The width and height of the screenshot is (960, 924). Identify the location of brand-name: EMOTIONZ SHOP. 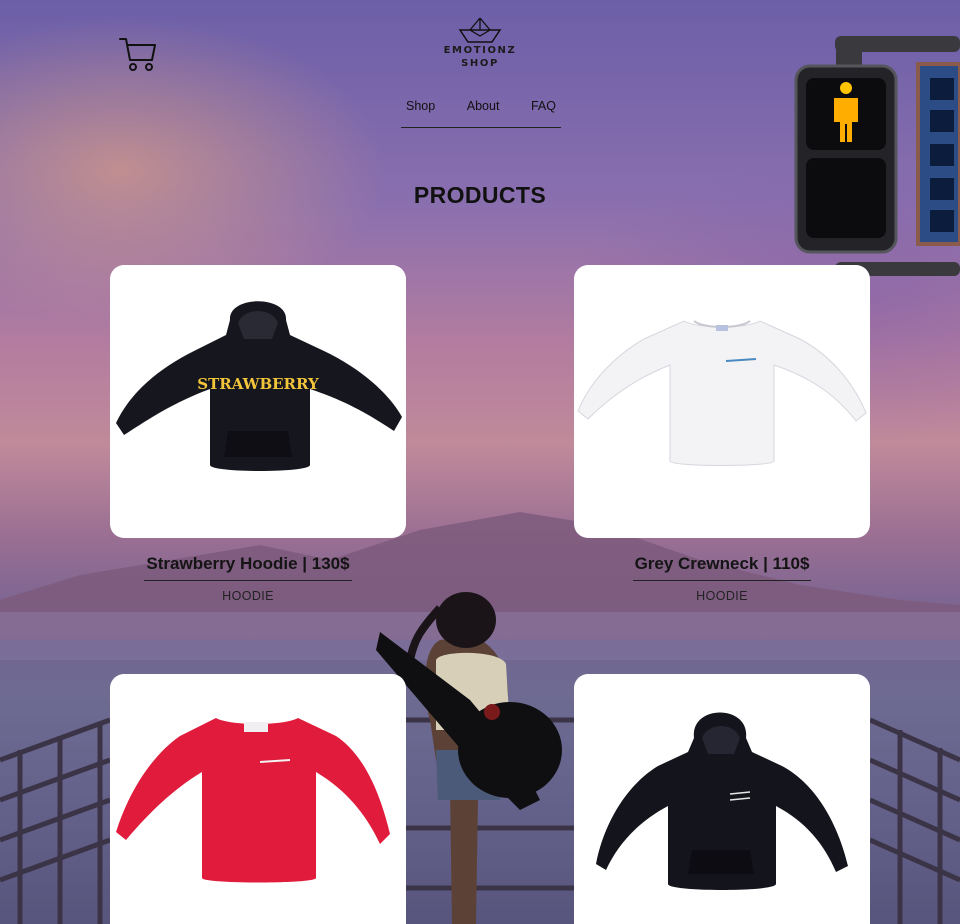
(480, 57).